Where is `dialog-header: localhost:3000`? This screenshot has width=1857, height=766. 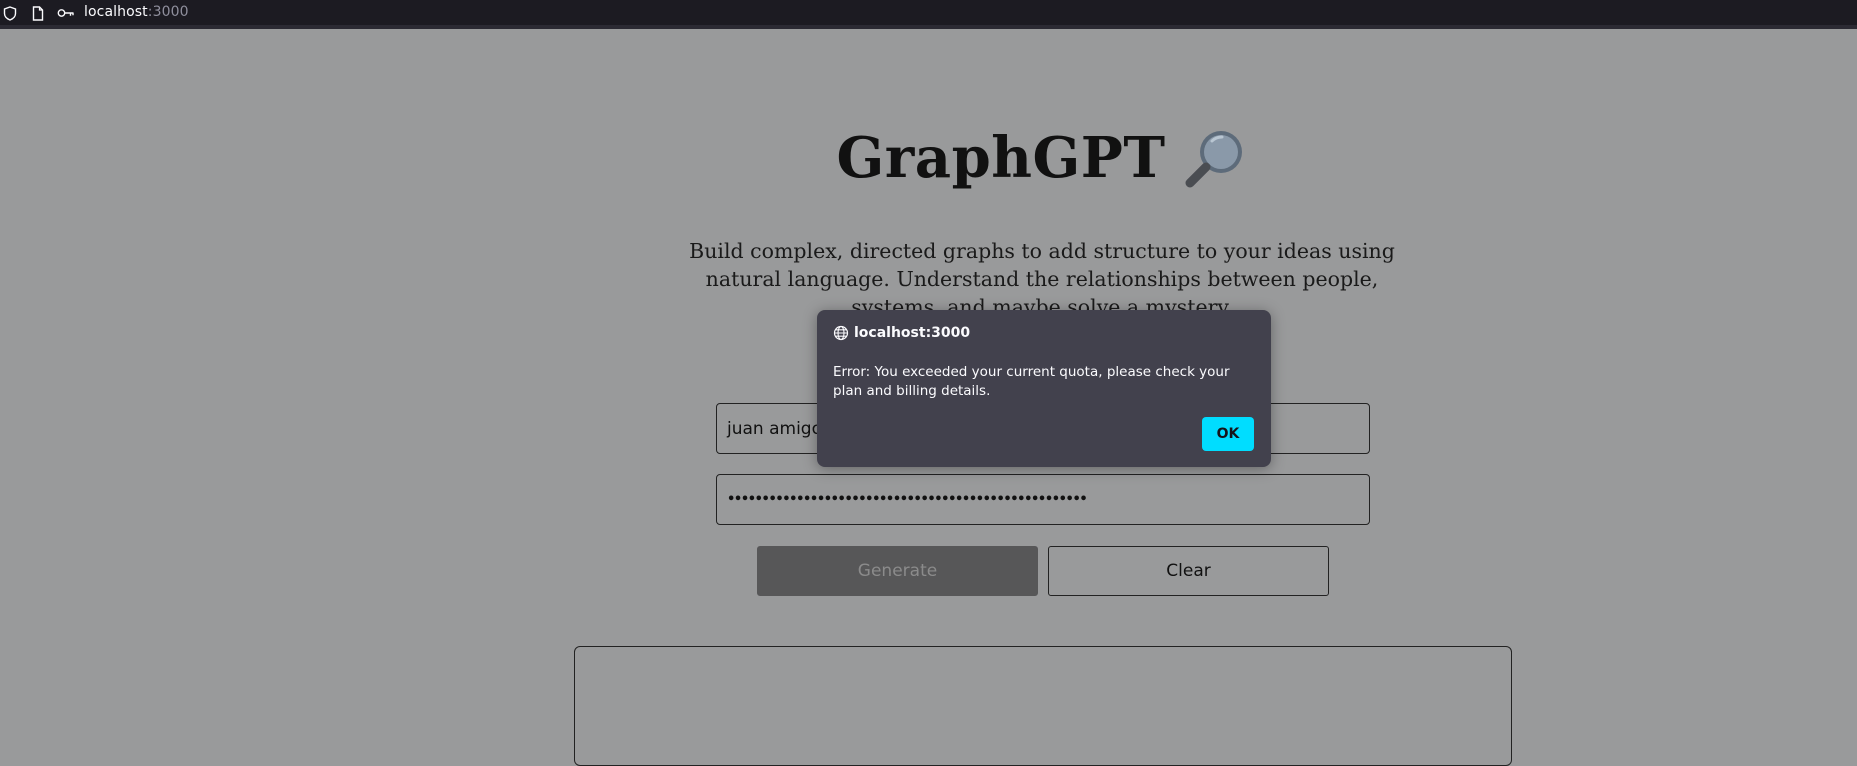
dialog-header: localhost:3000 is located at coordinates (901, 333).